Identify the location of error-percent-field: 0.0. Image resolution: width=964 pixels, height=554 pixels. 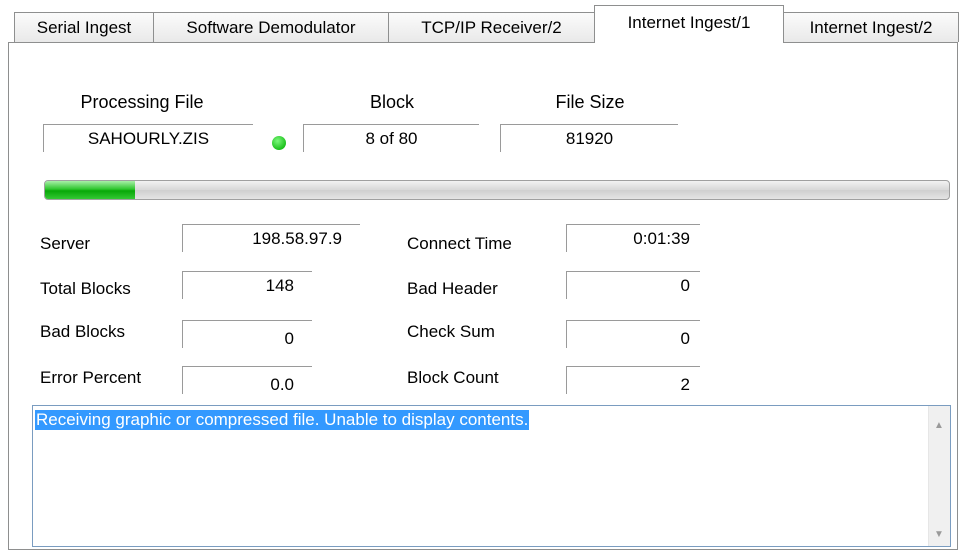
(247, 380).